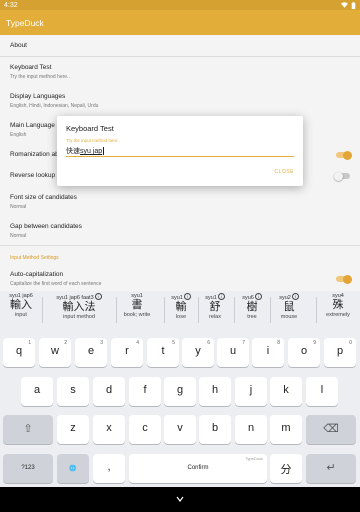 This screenshot has width=360, height=512. I want to click on key-c: c, so click(145, 429).